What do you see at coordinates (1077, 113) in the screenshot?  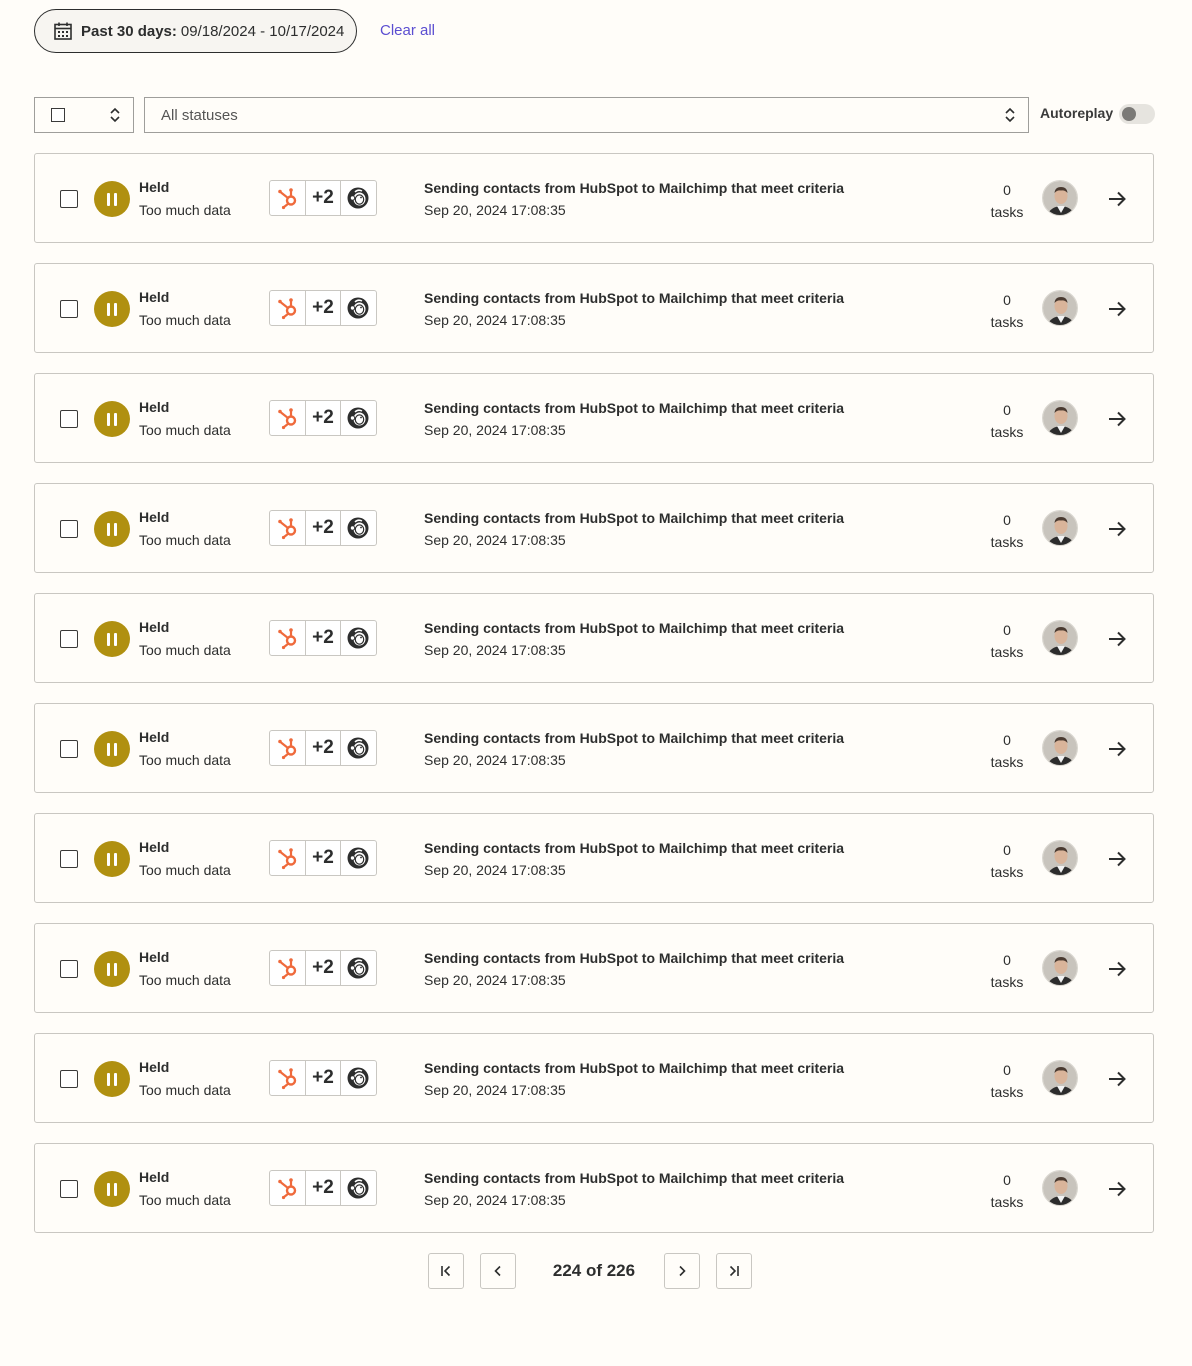 I see `autoreplay-label: Autoreplay` at bounding box center [1077, 113].